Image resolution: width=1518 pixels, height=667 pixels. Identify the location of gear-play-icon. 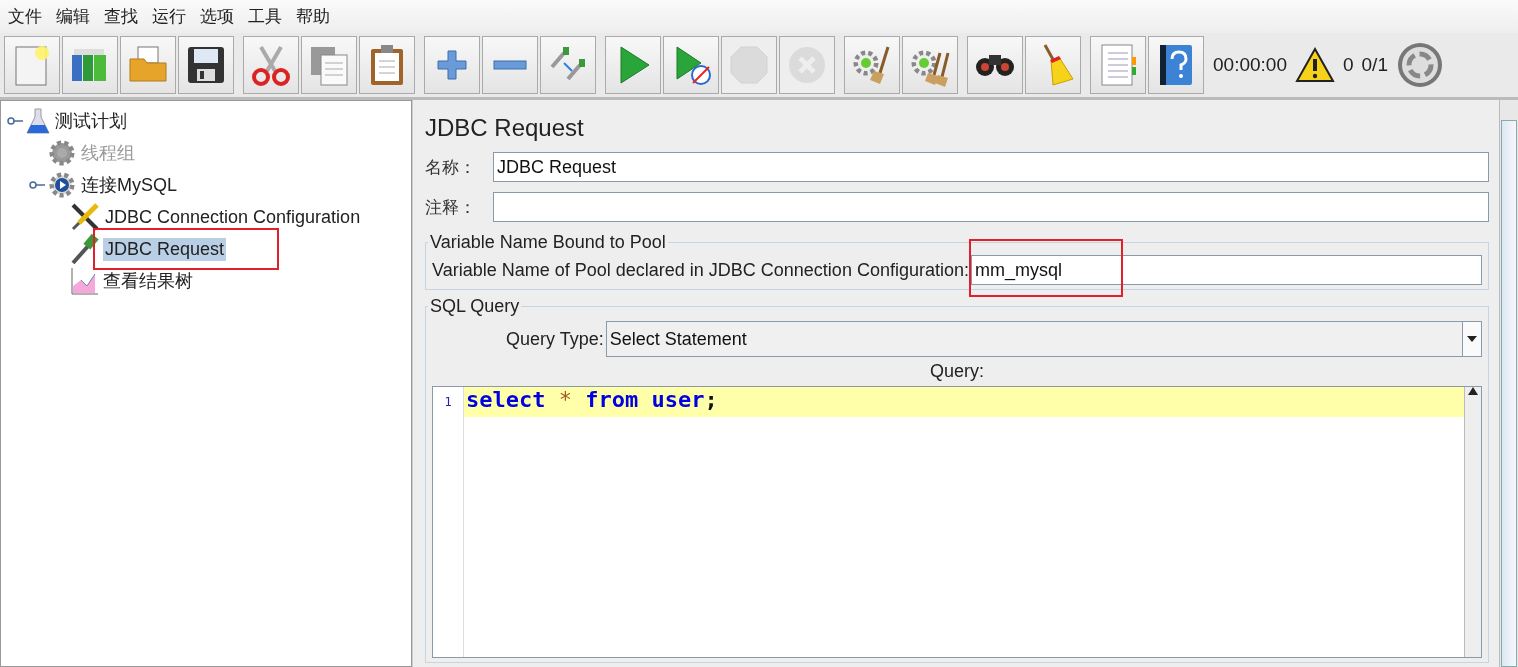
(62, 185).